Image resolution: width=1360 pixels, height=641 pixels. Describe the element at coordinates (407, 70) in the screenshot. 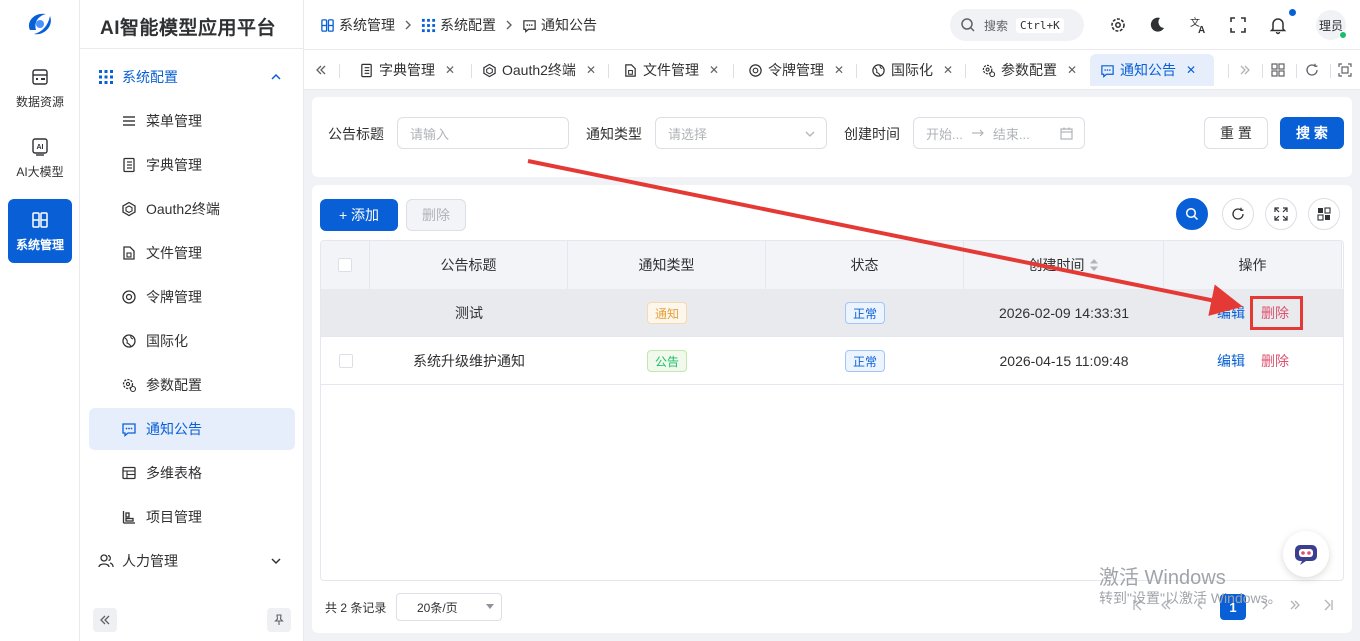

I see `tab-dictionary: 字典管理 ✕` at that location.